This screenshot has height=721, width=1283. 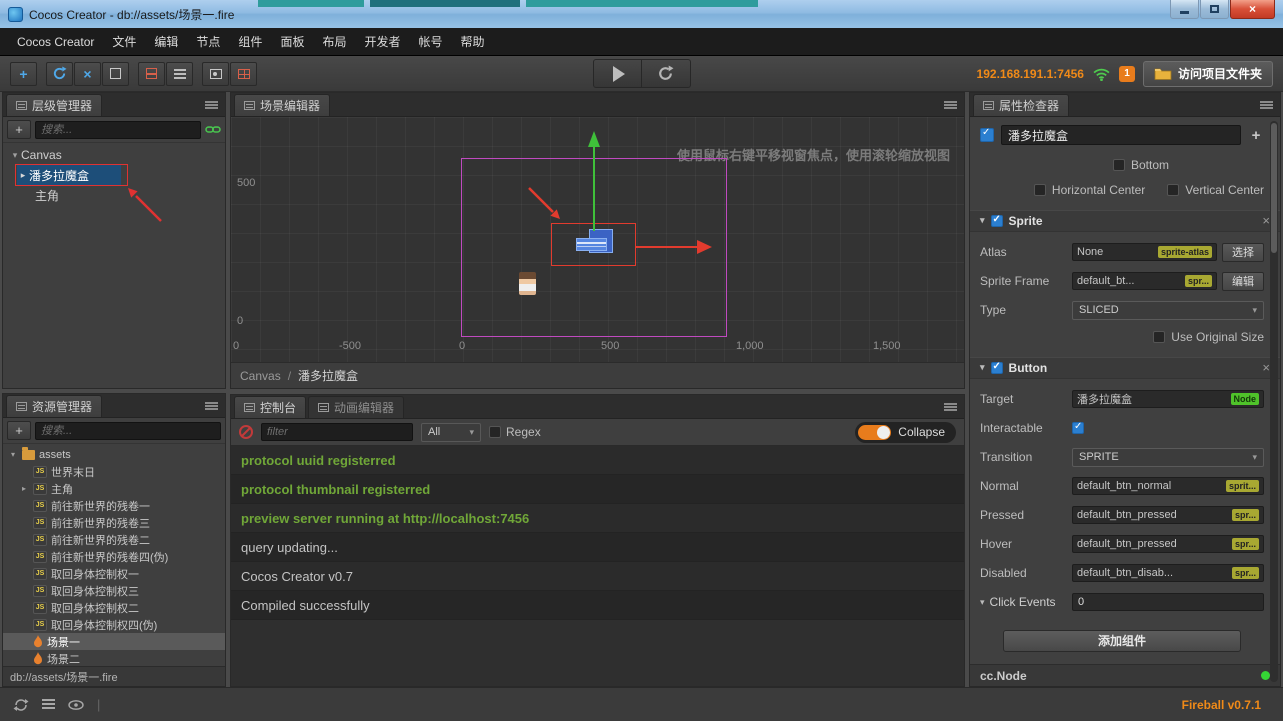 I want to click on remove-sprite-icon: ×, so click(x=1266, y=220).